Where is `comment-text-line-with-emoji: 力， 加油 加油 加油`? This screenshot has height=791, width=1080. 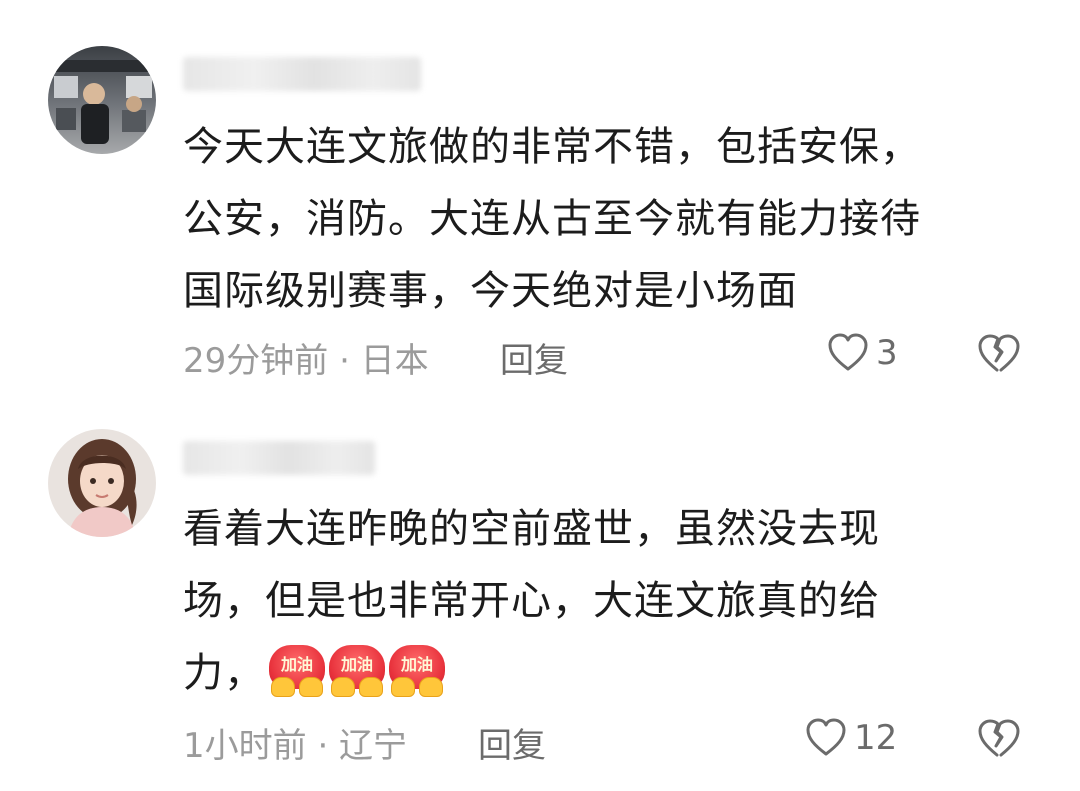 comment-text-line-with-emoji: 力， 加油 加油 加油 is located at coordinates (593, 673).